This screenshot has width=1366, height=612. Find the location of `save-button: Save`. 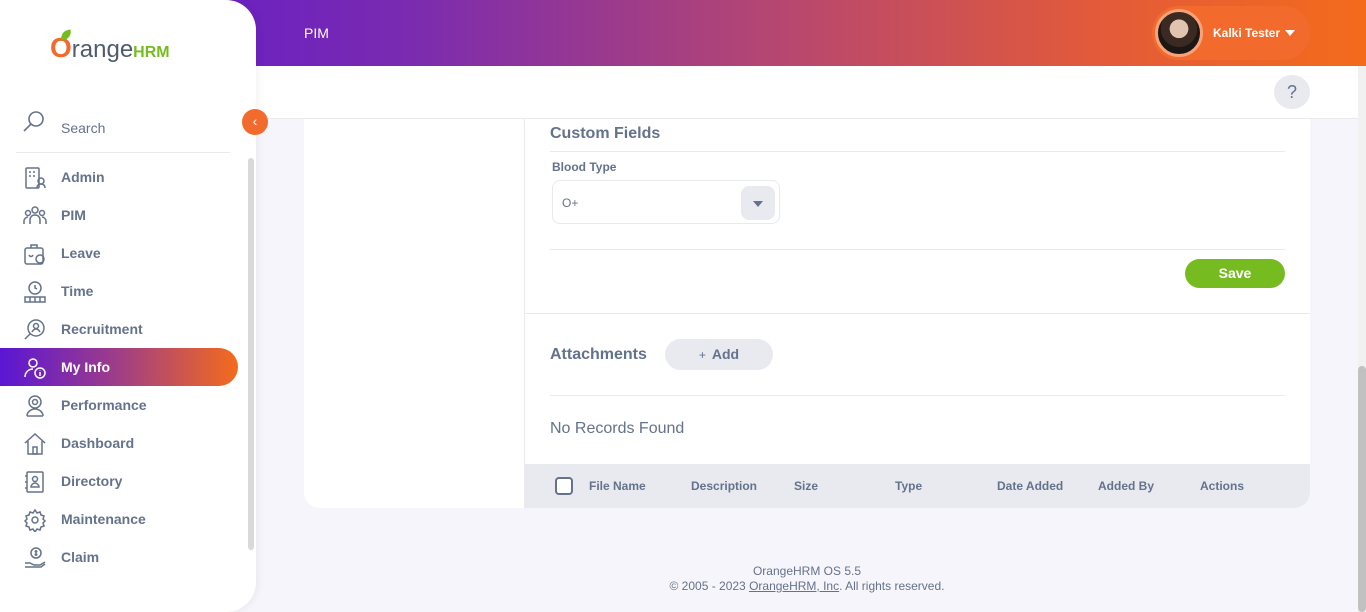

save-button: Save is located at coordinates (1235, 273).